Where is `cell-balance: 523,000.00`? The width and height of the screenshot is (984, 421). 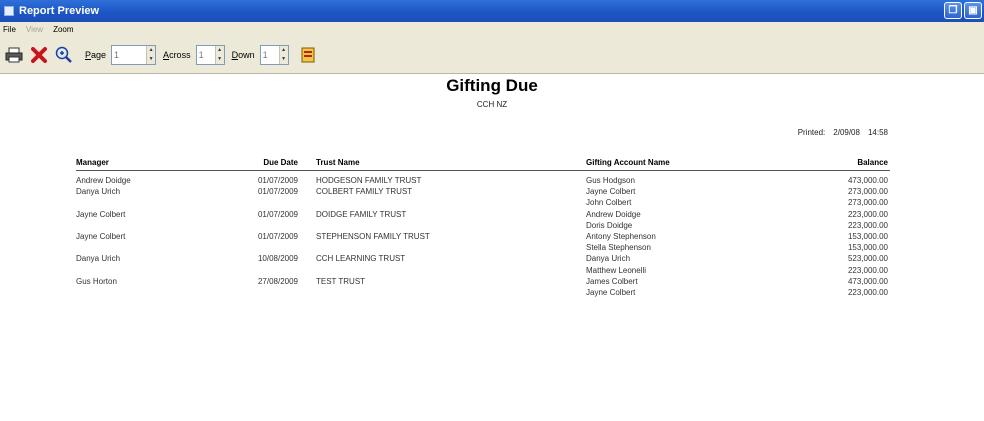 cell-balance: 523,000.00 is located at coordinates (867, 259).